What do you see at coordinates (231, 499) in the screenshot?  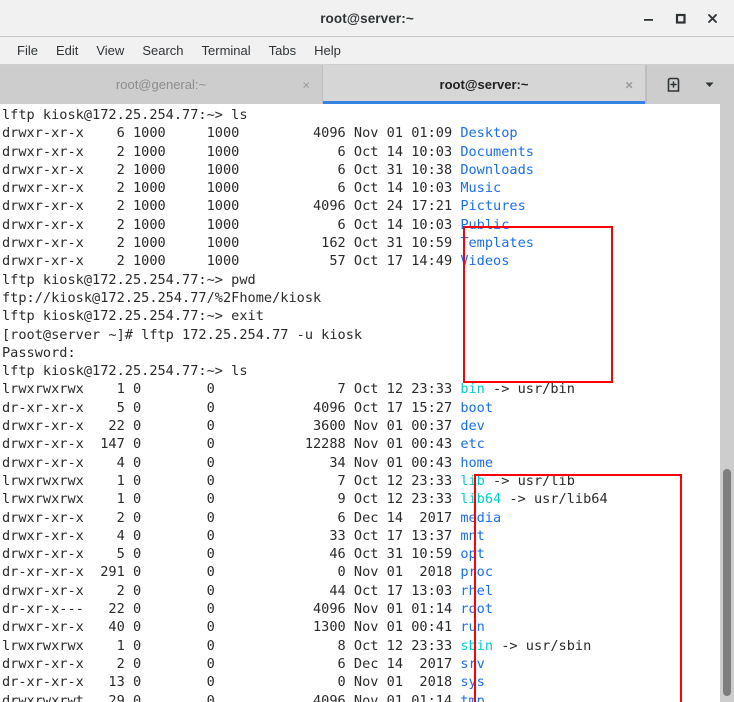 I see `terminal-line-text: lrwxrwxrwx 1 0 0 9 Oct 12 23:33` at bounding box center [231, 499].